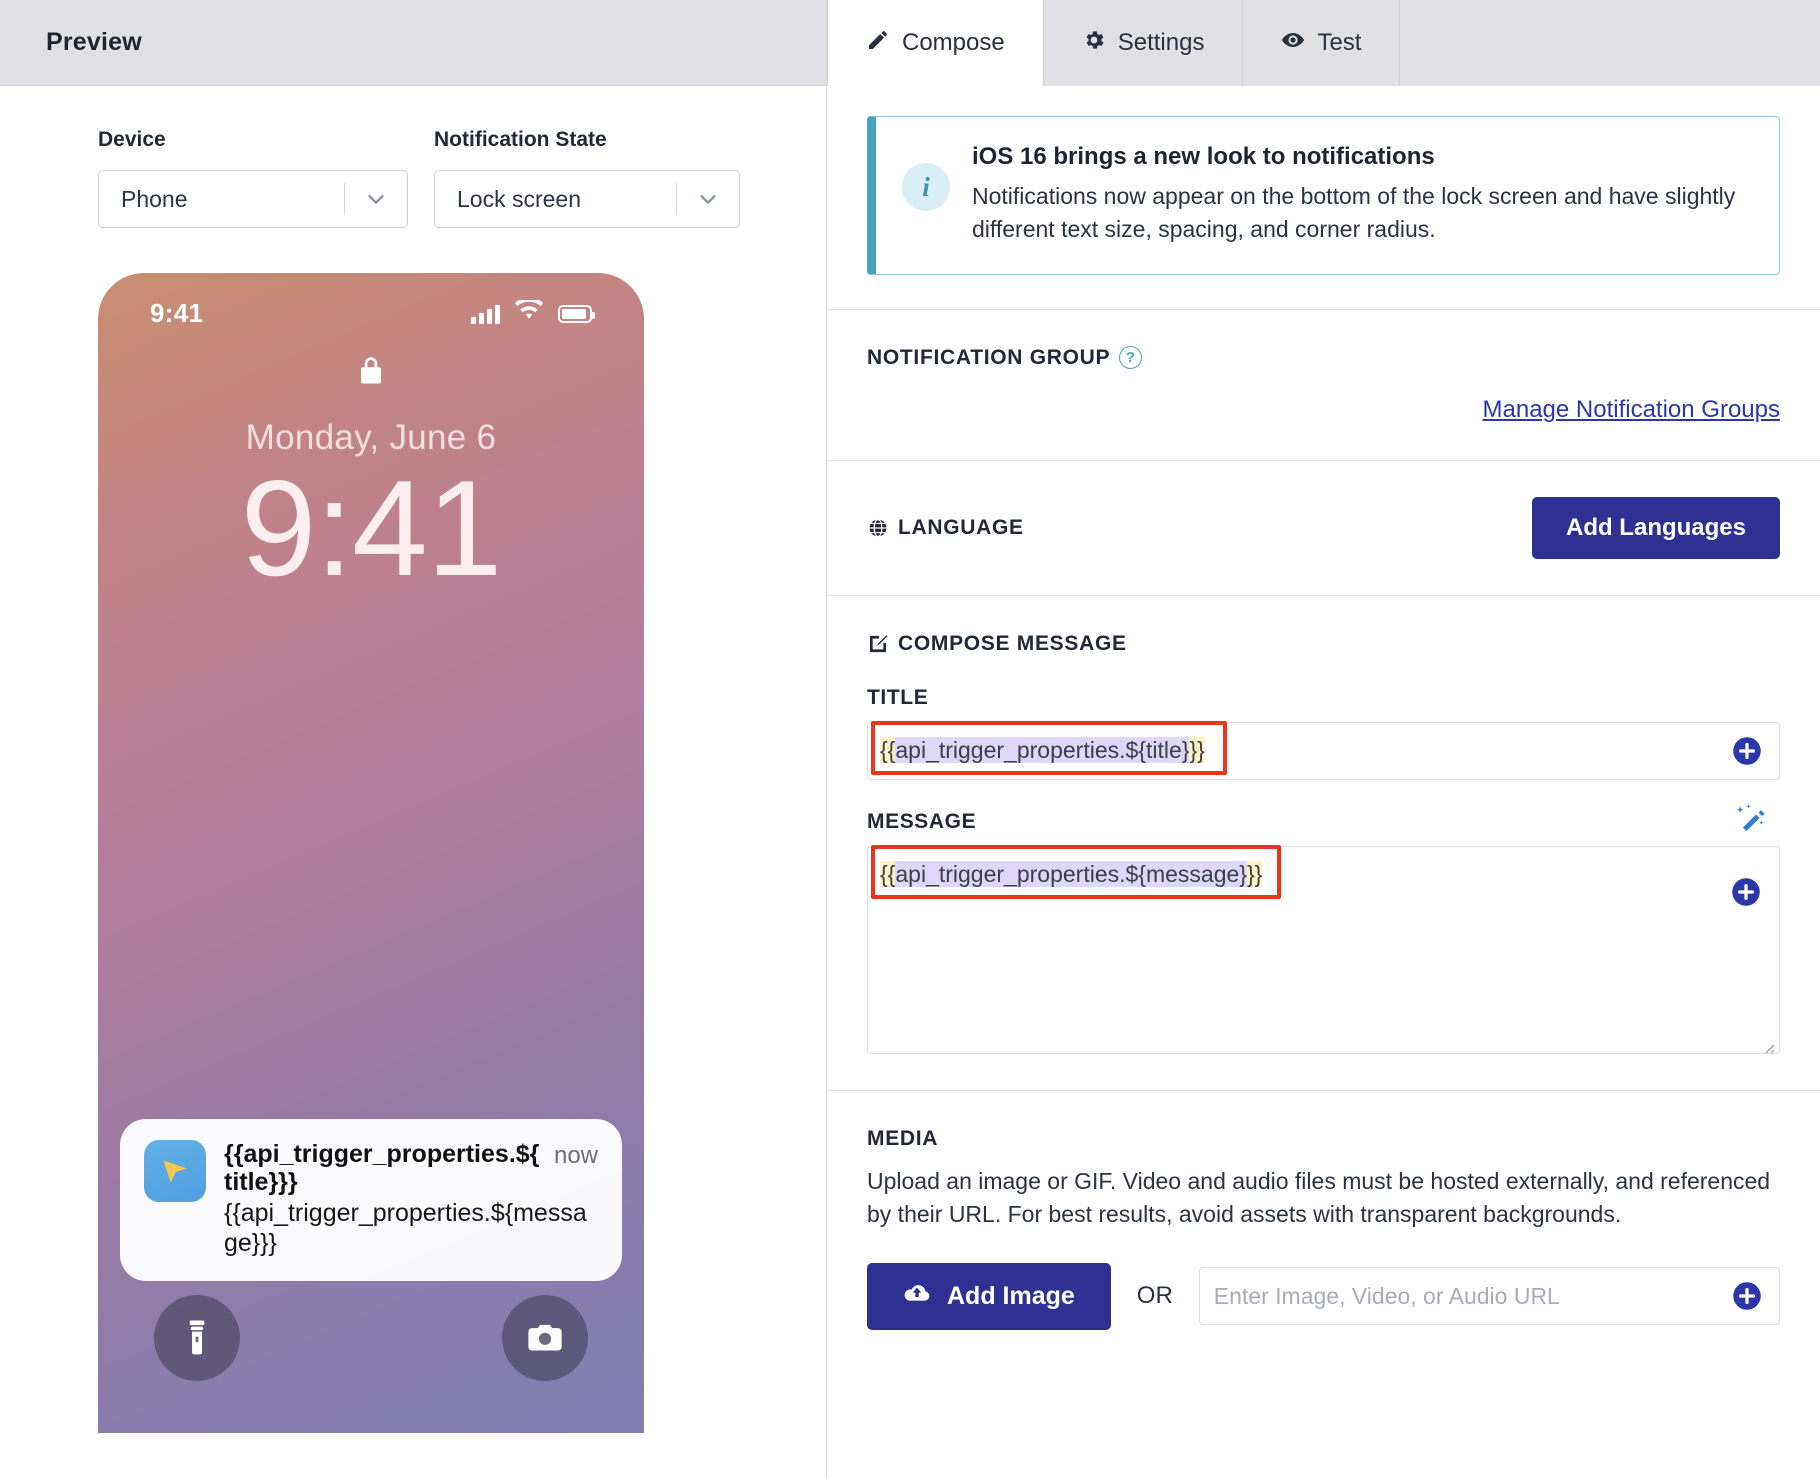  Describe the element at coordinates (485, 314) in the screenshot. I see `cellular-bars-icon` at that location.